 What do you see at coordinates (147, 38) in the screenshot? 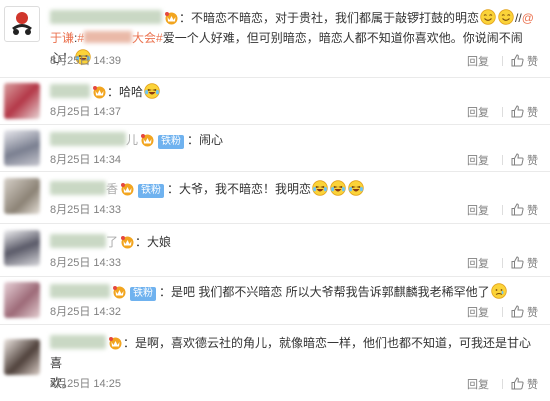
I see `topic-suffix: 大会#` at bounding box center [147, 38].